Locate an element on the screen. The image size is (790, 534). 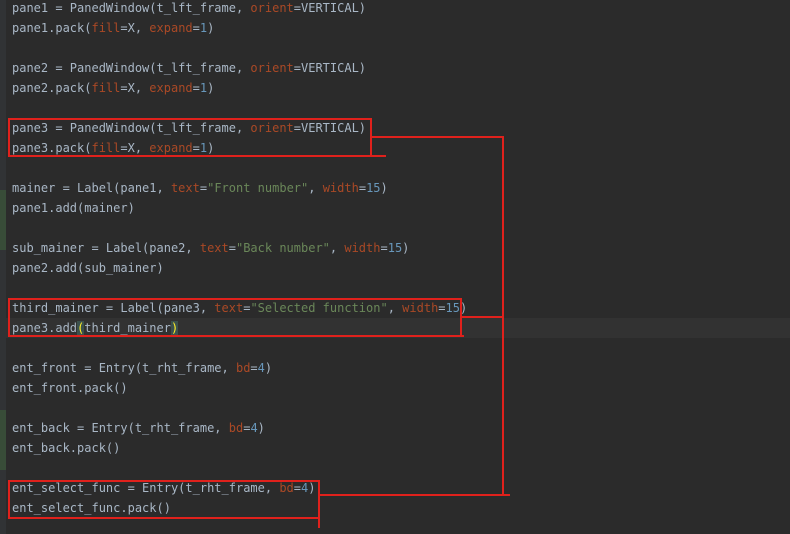
code-token: ent_back.pack() is located at coordinates (66, 448).